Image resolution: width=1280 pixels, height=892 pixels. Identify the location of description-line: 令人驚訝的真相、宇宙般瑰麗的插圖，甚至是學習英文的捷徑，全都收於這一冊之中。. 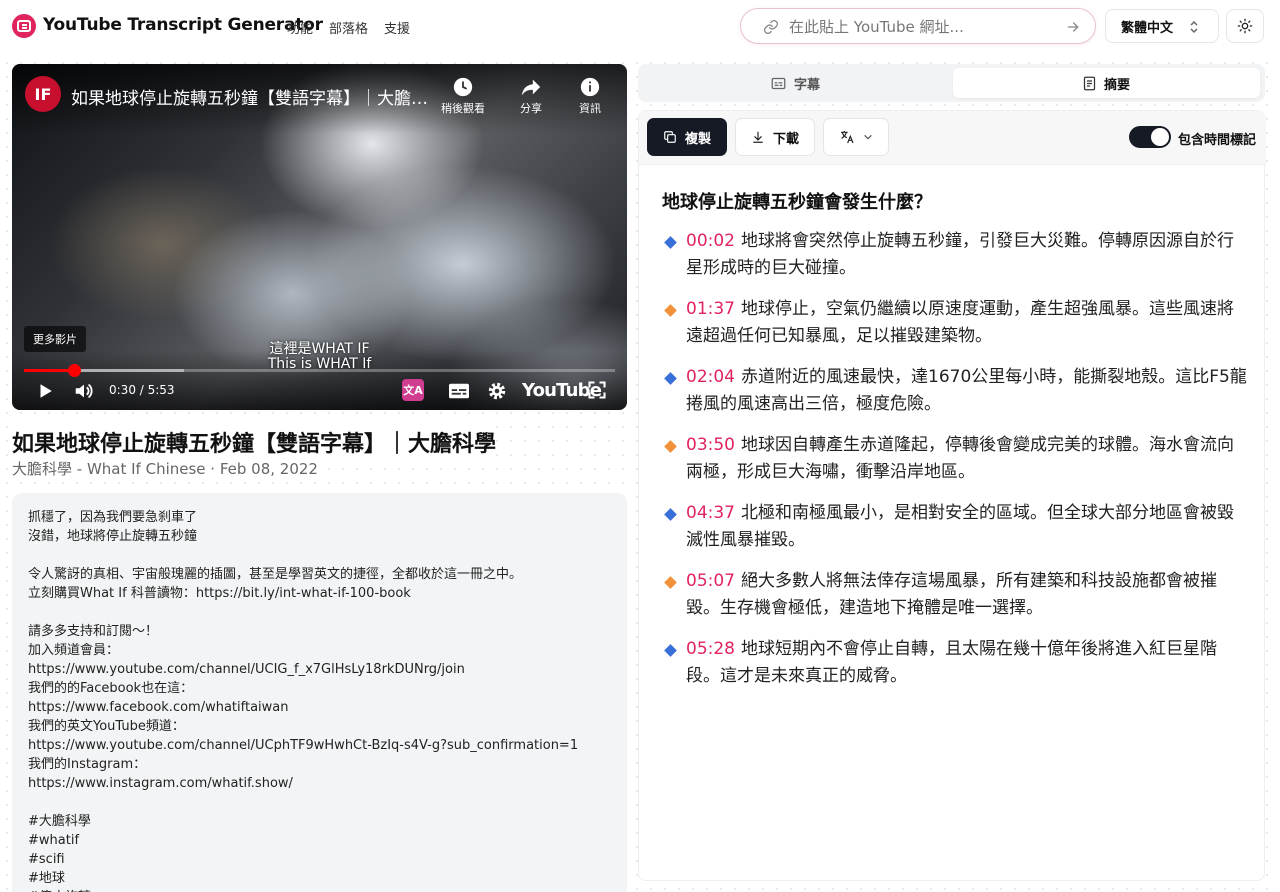
(275, 574).